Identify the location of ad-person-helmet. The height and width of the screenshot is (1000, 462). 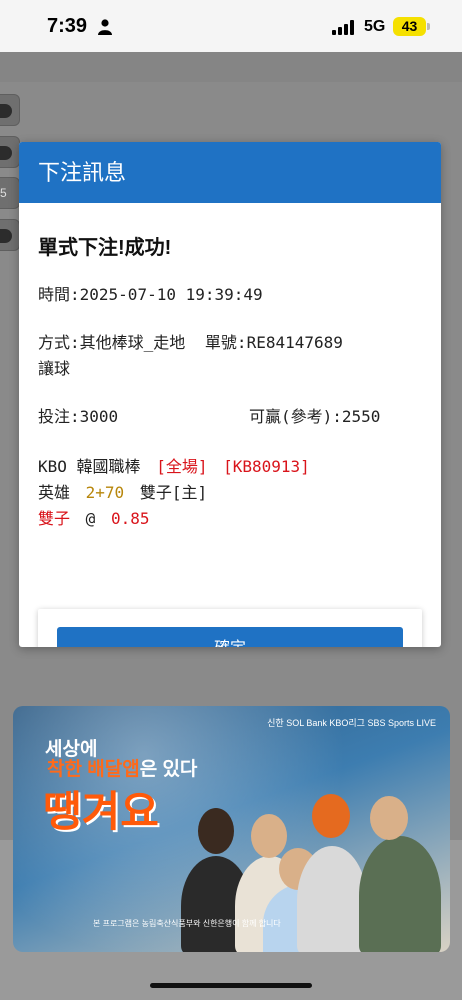
(331, 816).